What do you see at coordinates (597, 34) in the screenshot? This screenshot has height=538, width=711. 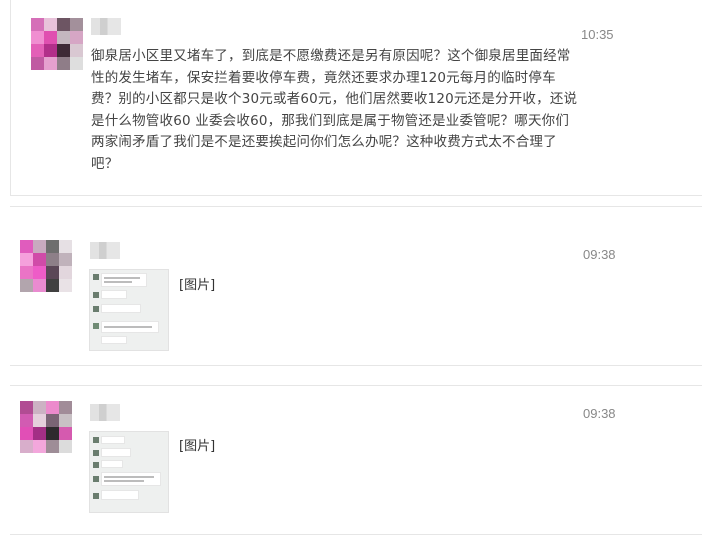 I see `message-time: 10:35` at bounding box center [597, 34].